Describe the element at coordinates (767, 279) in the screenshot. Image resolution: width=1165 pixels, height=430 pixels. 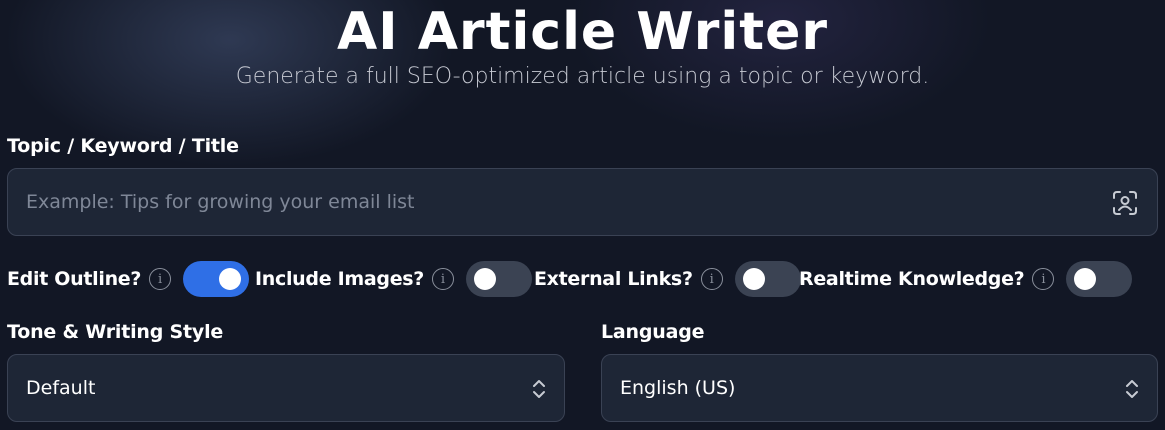
I see `external-links-switch` at that location.